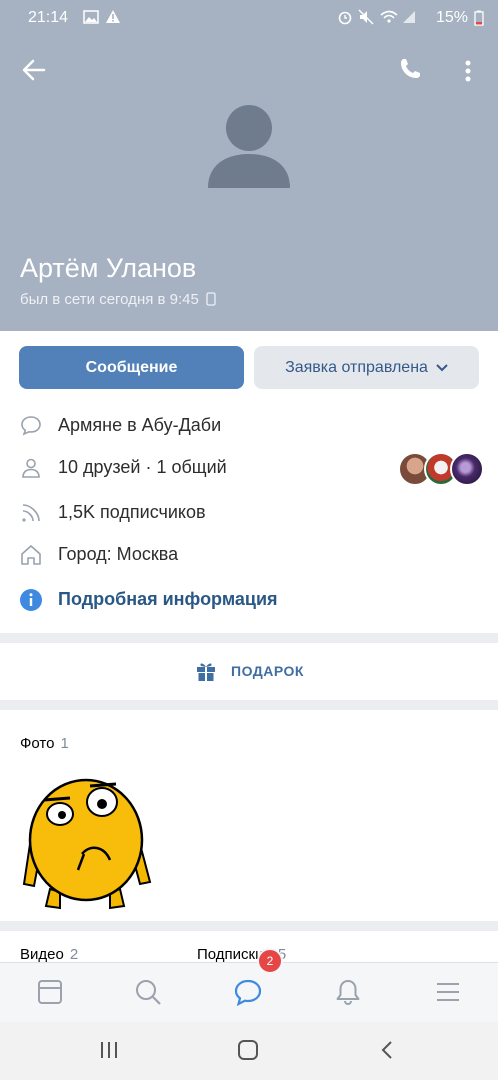 This screenshot has width=498, height=1080. Describe the element at coordinates (467, 469) in the screenshot. I see `friend-avatar` at that location.